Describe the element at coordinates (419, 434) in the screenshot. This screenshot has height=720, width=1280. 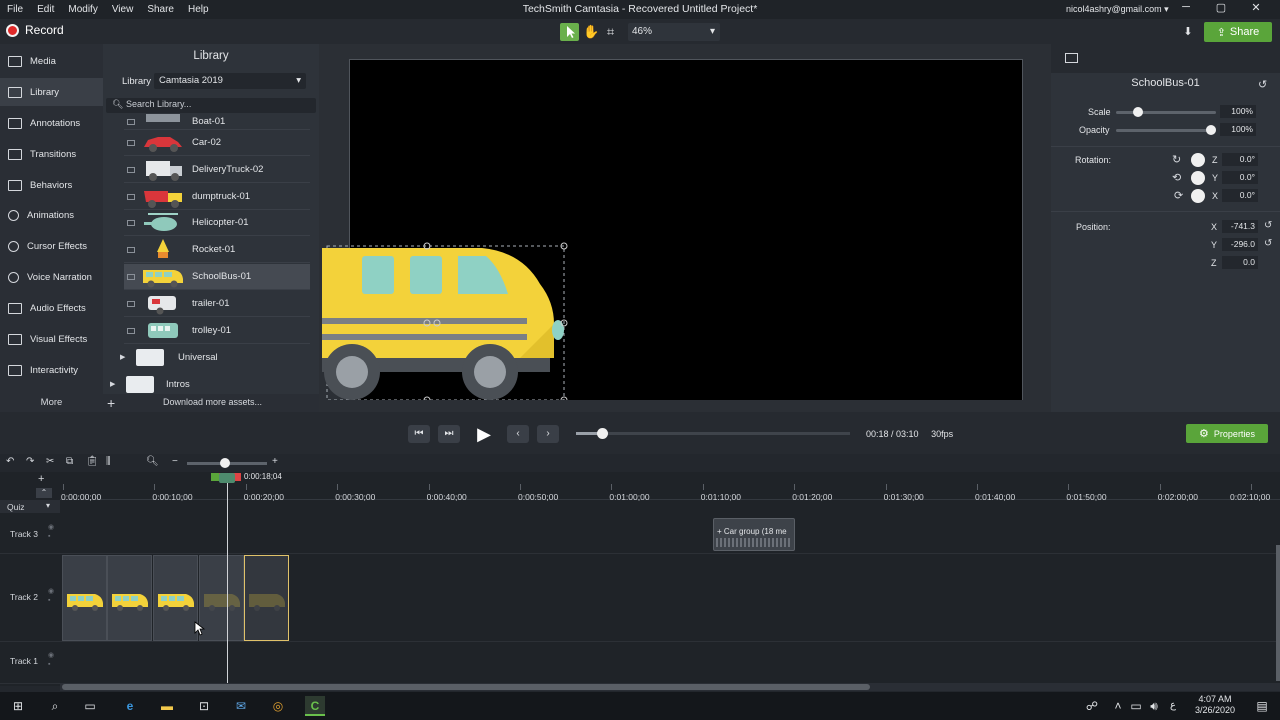
I see `step-back-icon: ⏮` at that location.